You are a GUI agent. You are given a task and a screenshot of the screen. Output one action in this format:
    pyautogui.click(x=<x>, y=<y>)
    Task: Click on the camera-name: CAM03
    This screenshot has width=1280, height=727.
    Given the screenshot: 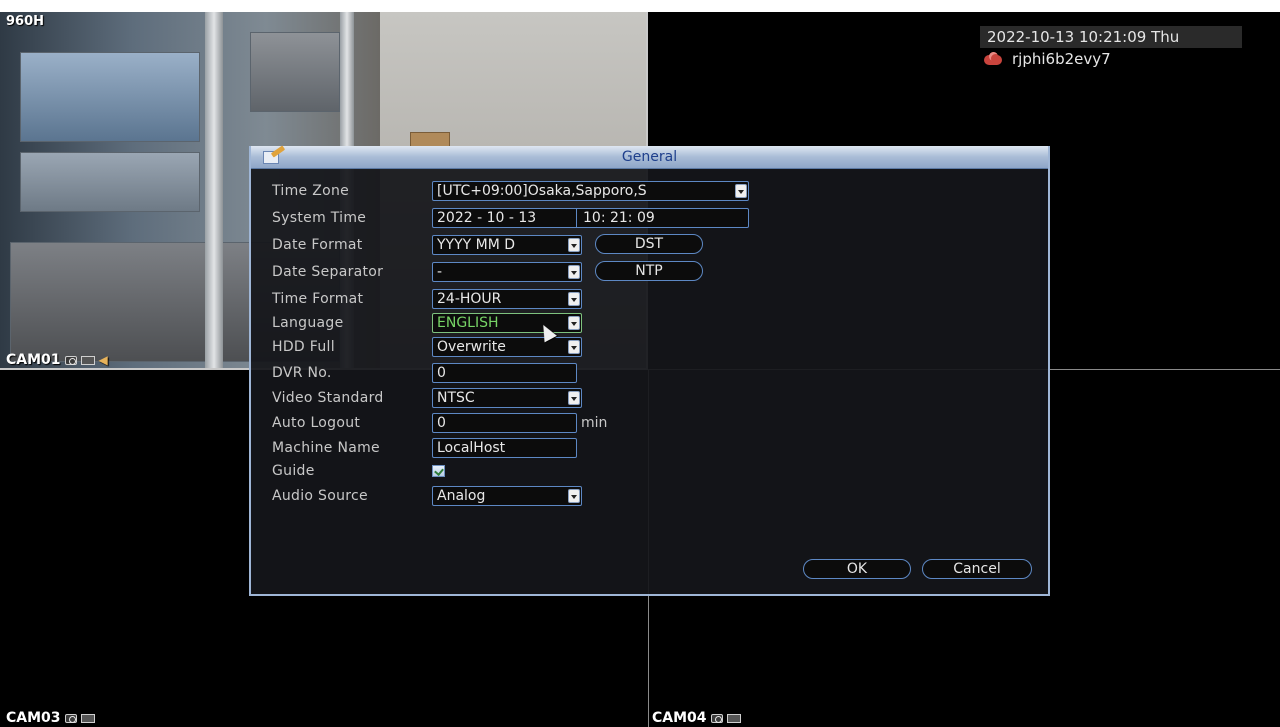 What is the action you would take?
    pyautogui.click(x=33, y=718)
    